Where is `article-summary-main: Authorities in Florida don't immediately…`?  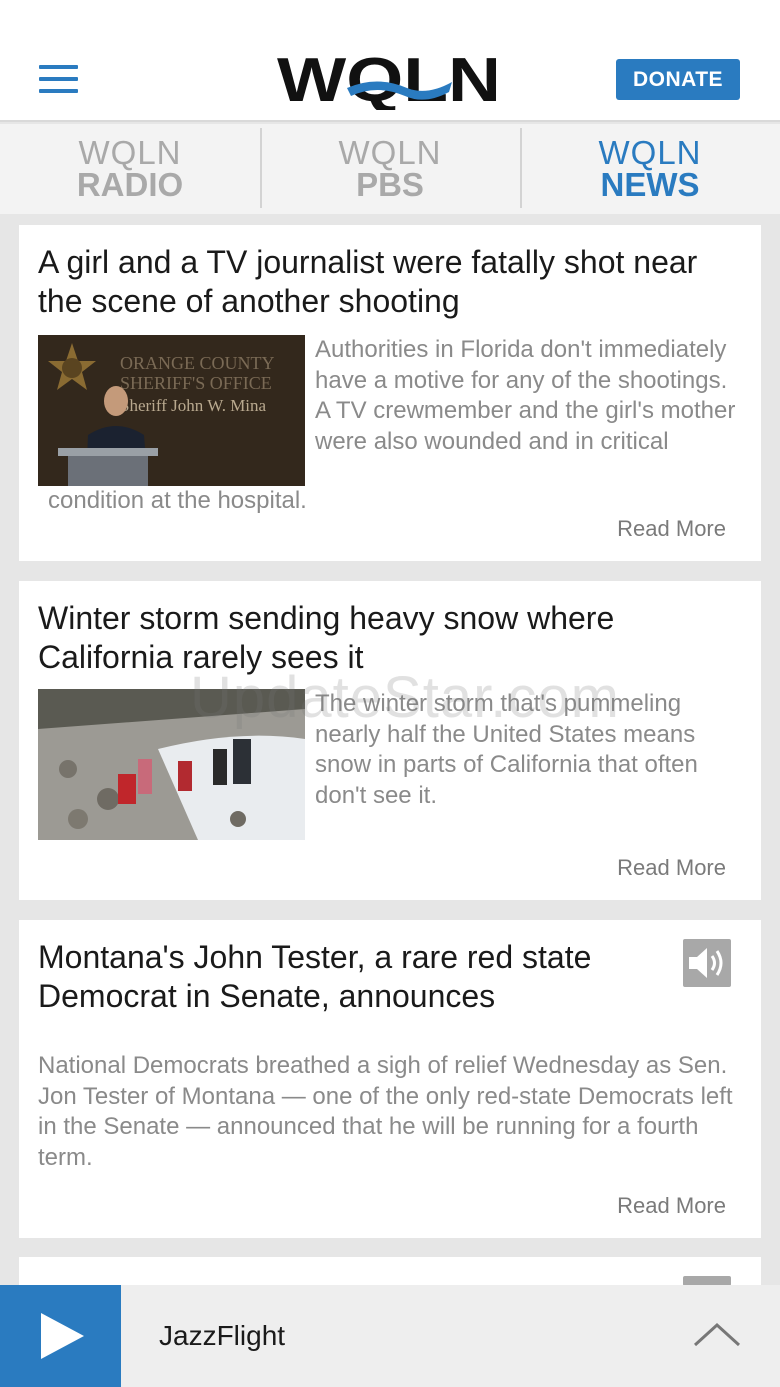
article-summary-main: Authorities in Florida don't immediately… is located at coordinates (525, 395).